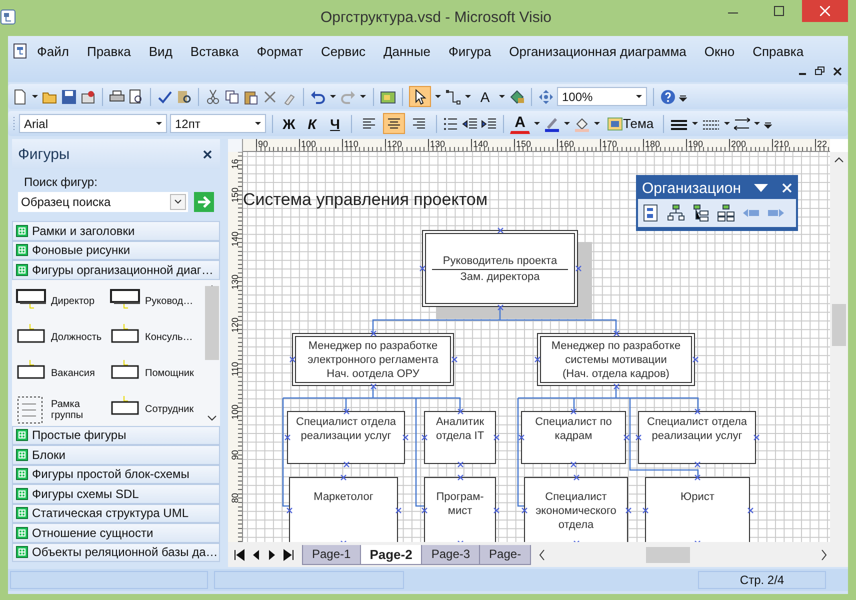  What do you see at coordinates (103, 202) in the screenshot?
I see `search-field: Образец поиска` at bounding box center [103, 202].